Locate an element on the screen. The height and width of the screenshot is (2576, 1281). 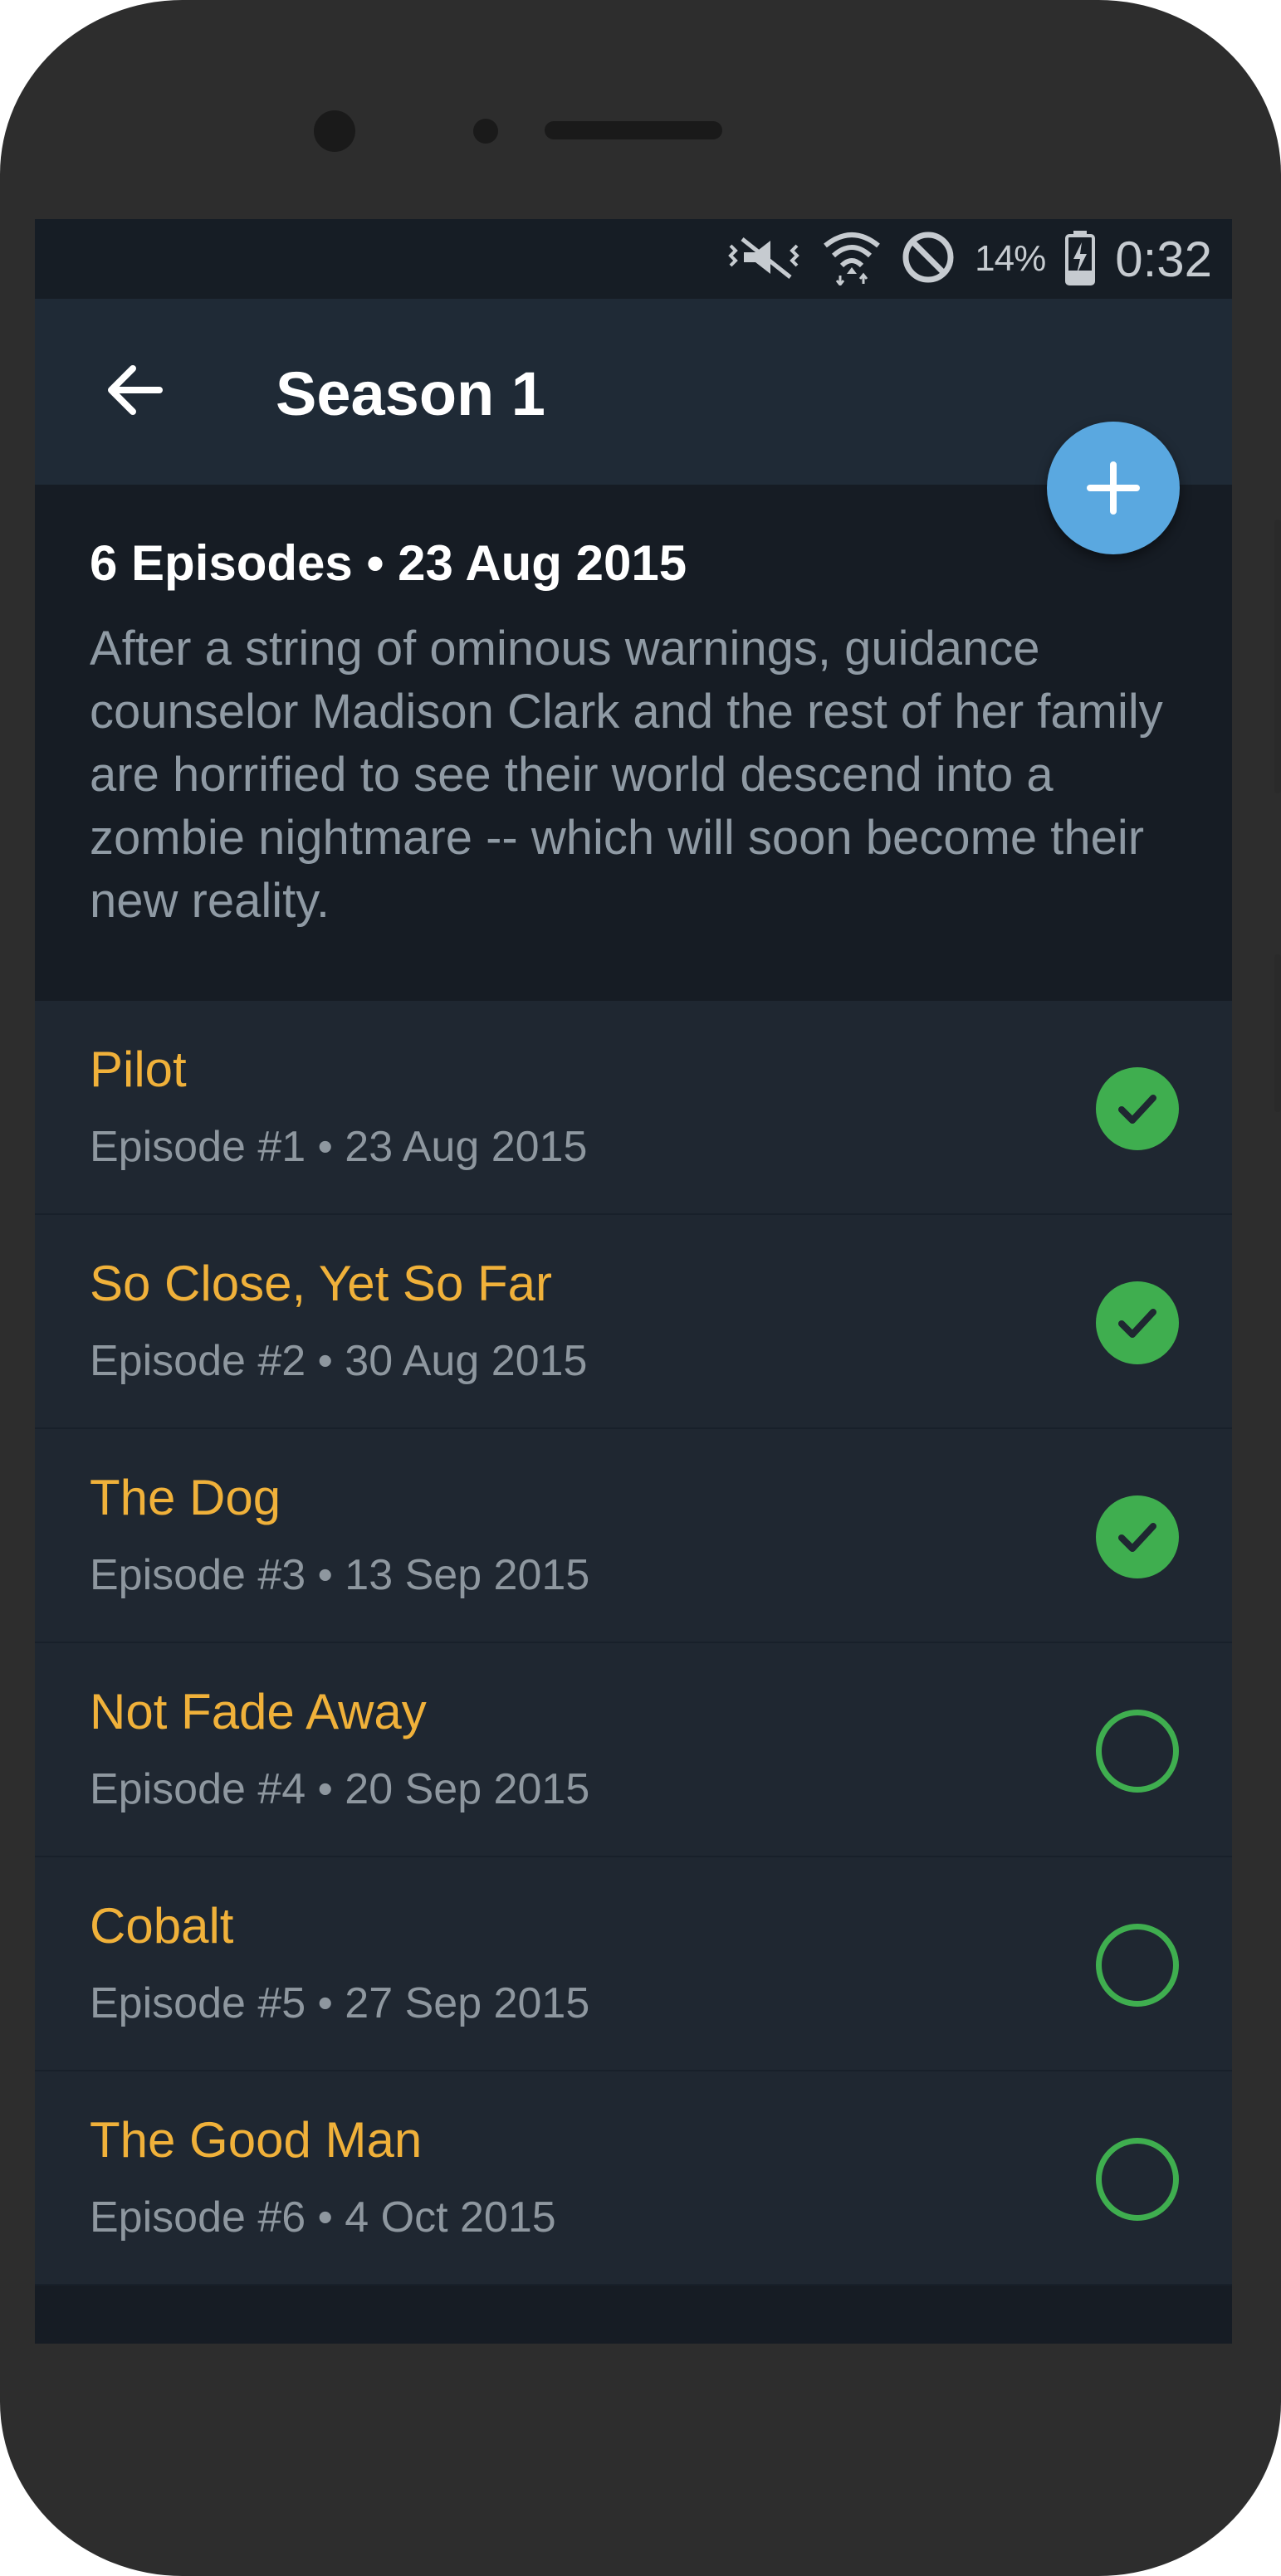
episode-subtitle: Episode #4 • 20 Sep 2015 is located at coordinates (340, 1789).